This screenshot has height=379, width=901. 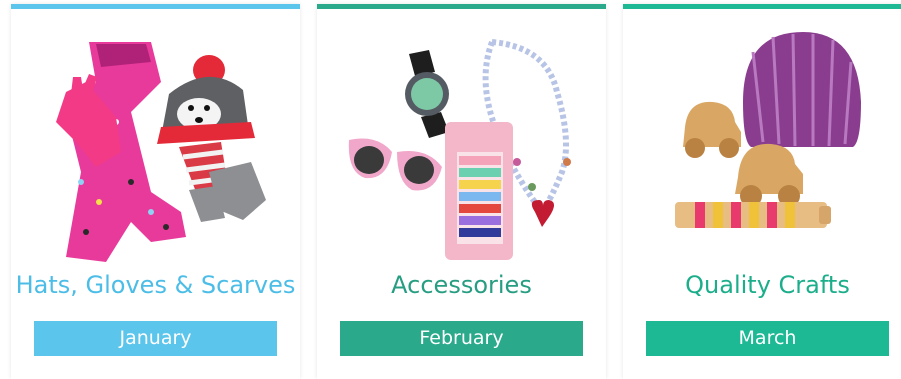 I want to click on month-button-february: February, so click(x=461, y=338).